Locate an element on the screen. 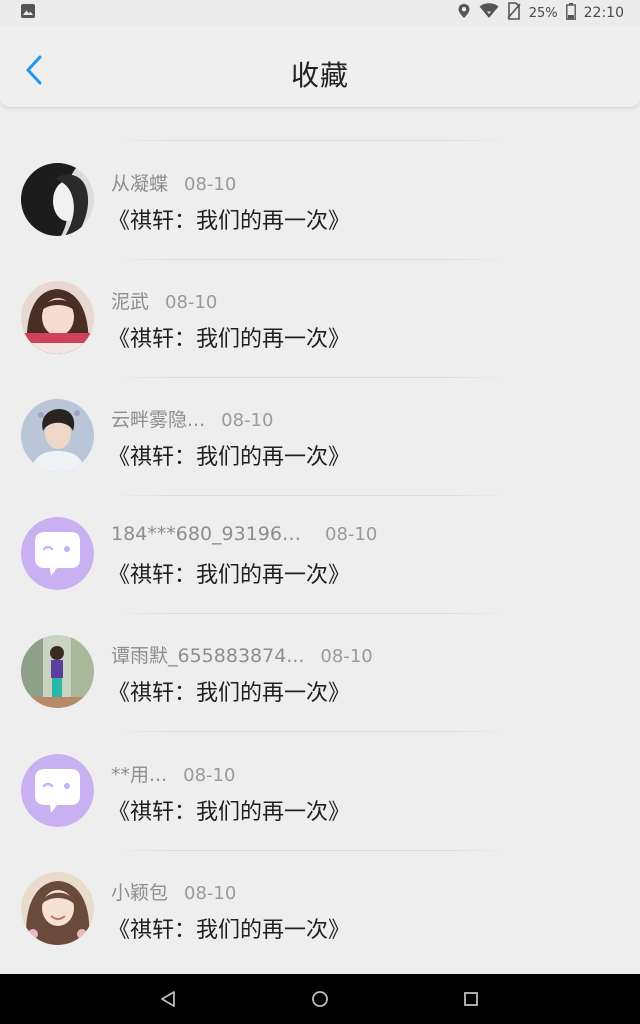 The height and width of the screenshot is (1024, 640). item-meta: 184***680_931963... 08-10 is located at coordinates (244, 534).